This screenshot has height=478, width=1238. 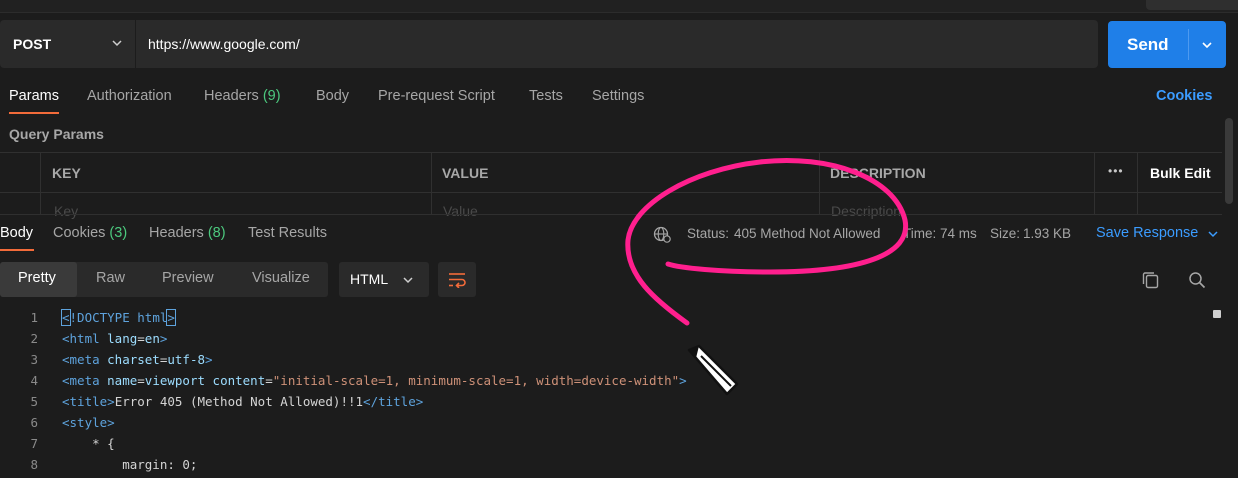 I want to click on annotation-circle, so click(x=767, y=241).